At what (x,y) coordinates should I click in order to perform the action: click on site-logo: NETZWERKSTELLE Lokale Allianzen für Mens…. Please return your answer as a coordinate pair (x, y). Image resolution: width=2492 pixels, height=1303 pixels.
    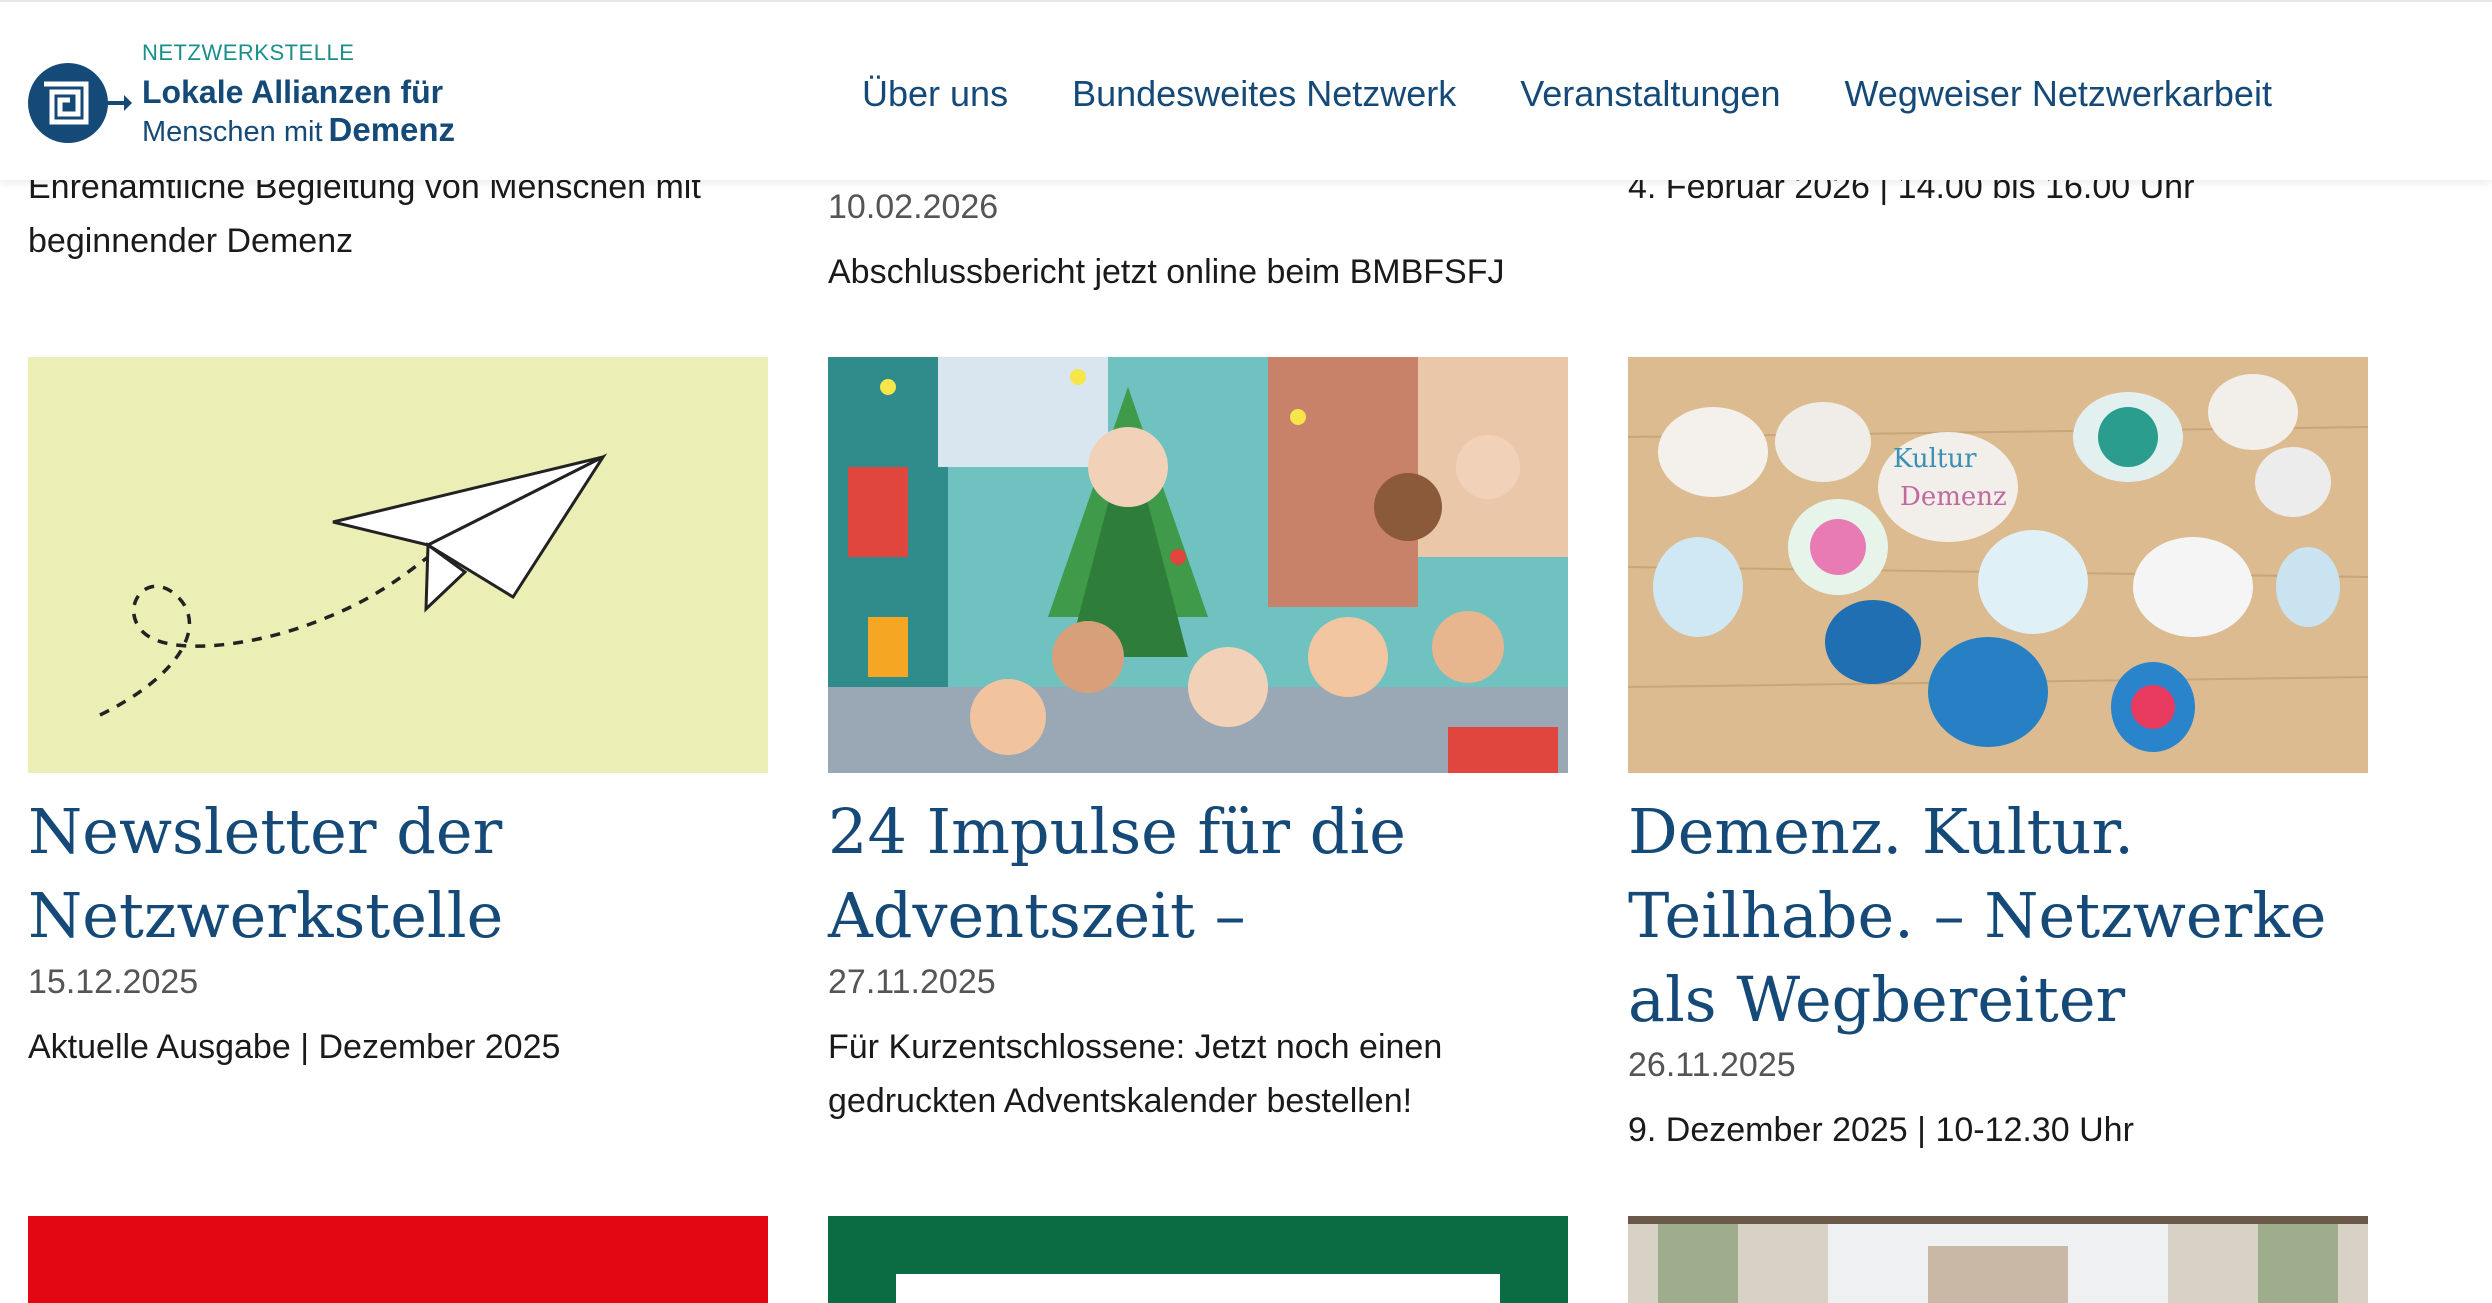
    Looking at the image, I should click on (241, 95).